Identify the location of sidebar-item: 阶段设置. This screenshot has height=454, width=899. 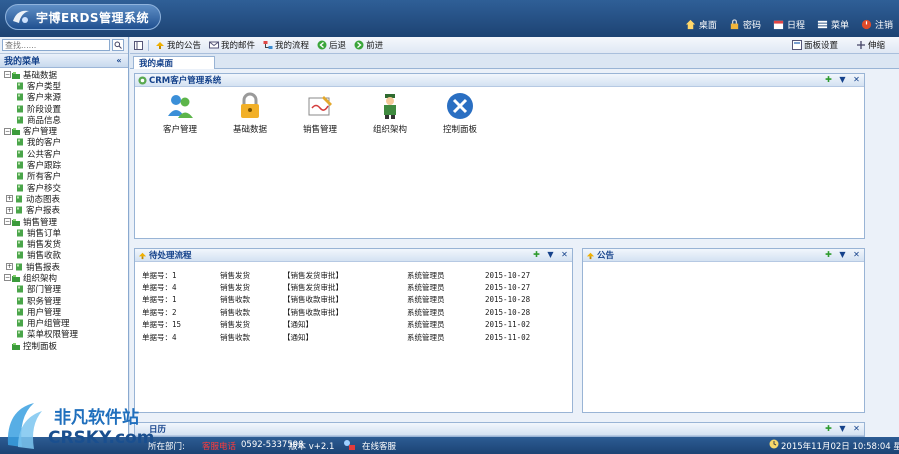
(64, 109).